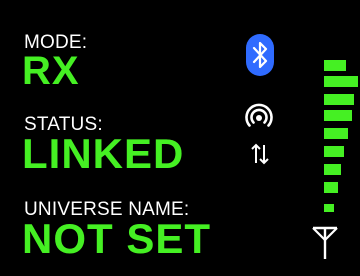 The height and width of the screenshot is (276, 360). I want to click on universe-name-value: NOT SET, so click(117, 238).